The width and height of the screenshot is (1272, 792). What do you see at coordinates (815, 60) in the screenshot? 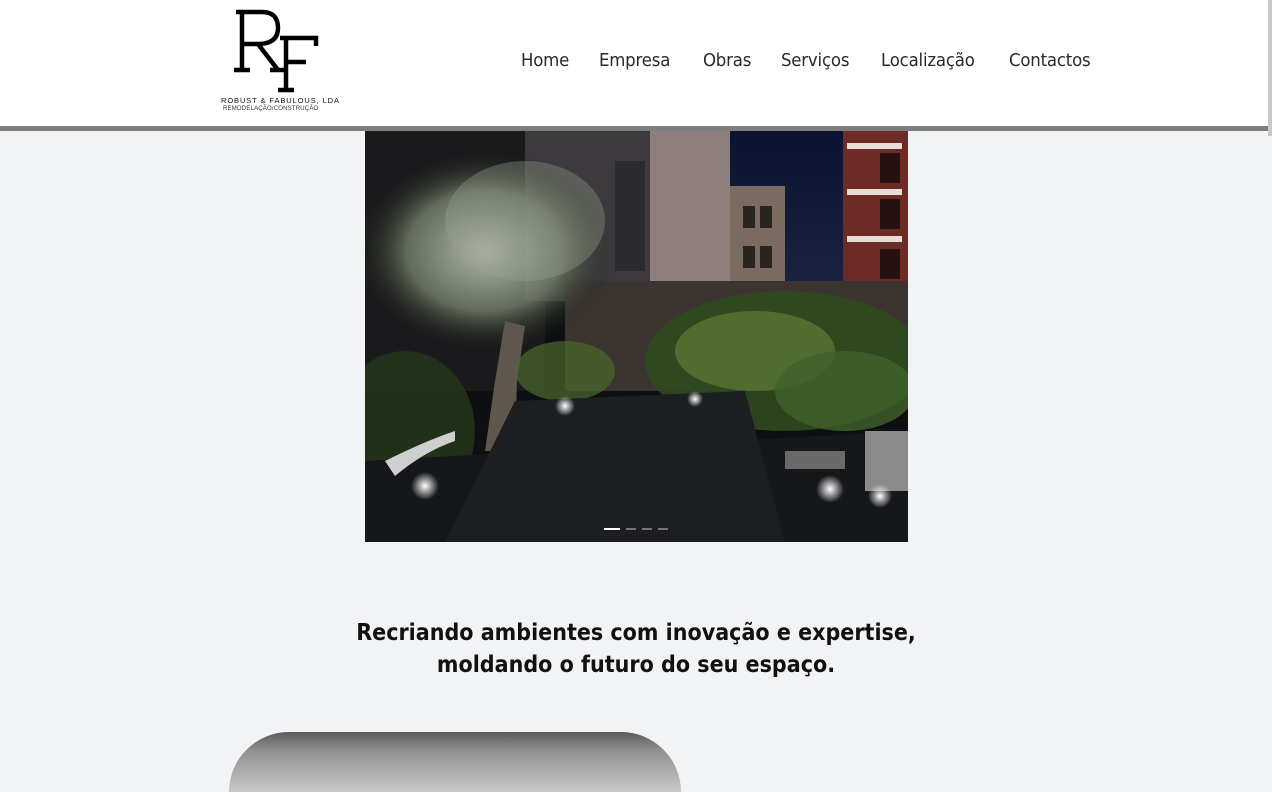
I see `nav-servicos: Serviços` at bounding box center [815, 60].